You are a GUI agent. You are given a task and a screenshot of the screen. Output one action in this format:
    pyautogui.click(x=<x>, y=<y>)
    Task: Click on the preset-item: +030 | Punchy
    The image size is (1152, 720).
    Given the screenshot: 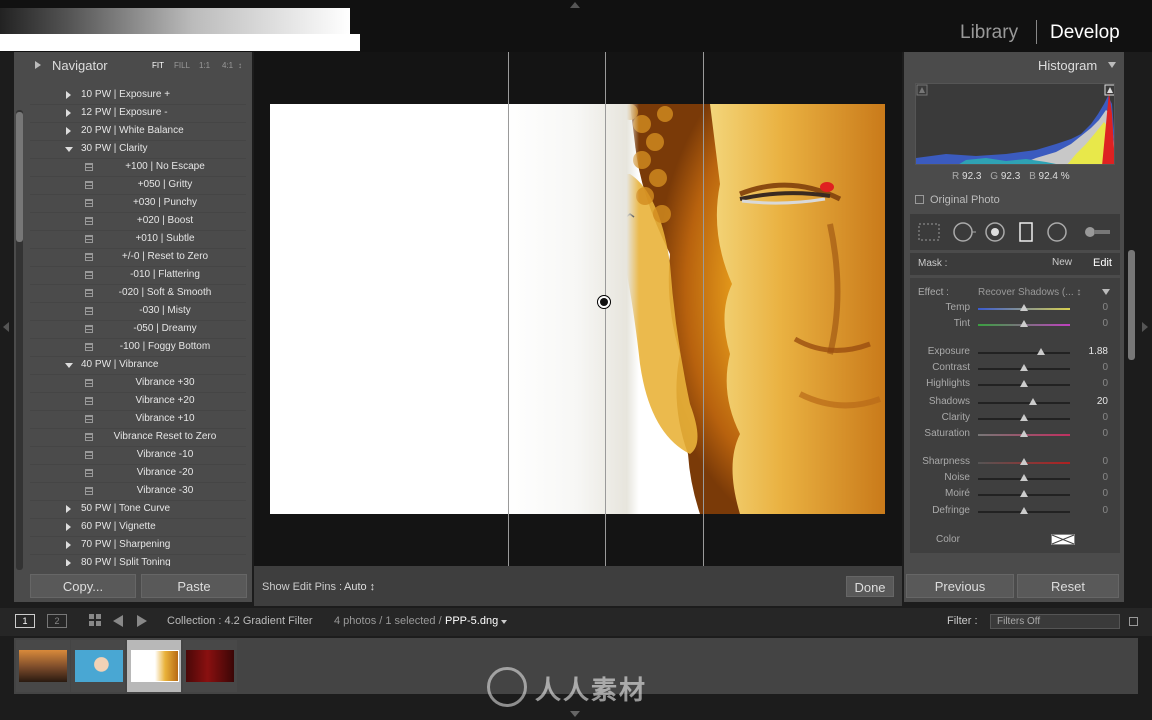 What is the action you would take?
    pyautogui.click(x=138, y=203)
    